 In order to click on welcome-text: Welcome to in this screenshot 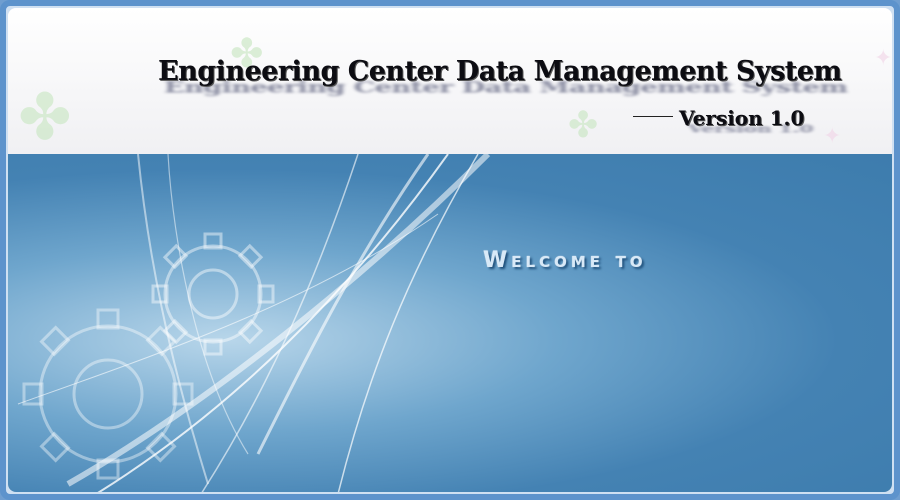, I will do `click(565, 260)`.